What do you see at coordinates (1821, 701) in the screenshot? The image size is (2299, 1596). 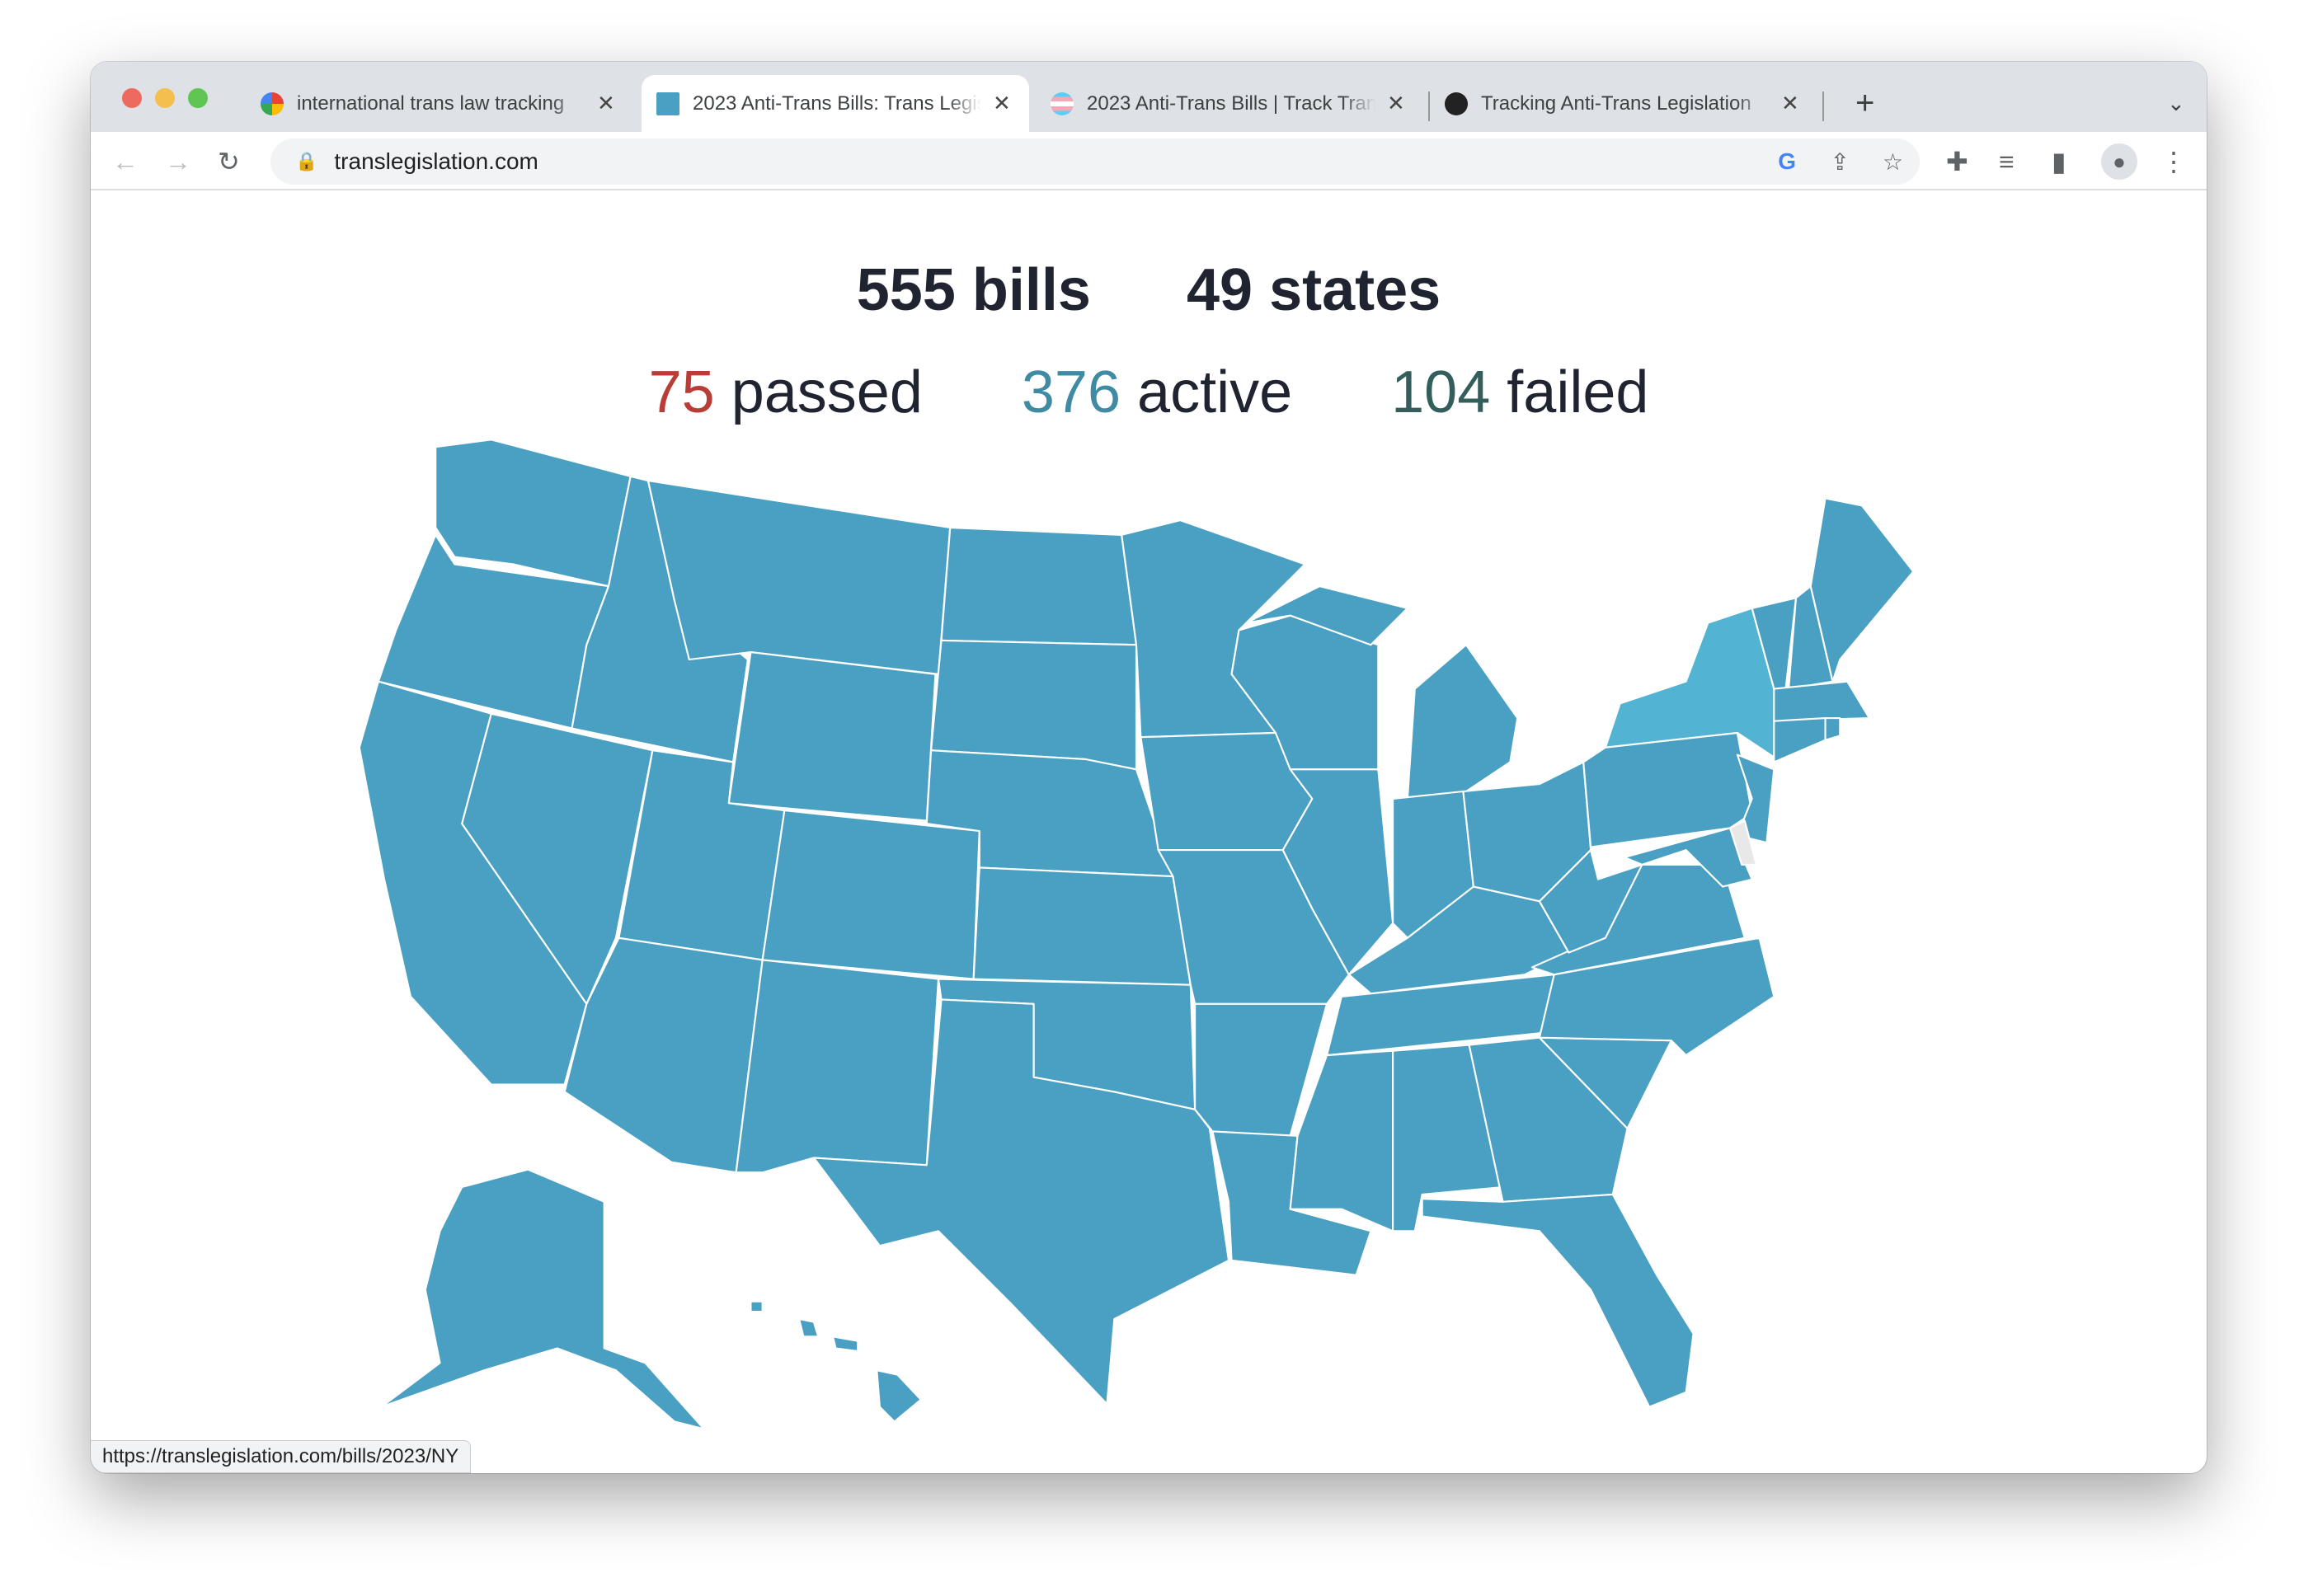 I see `state-MA` at bounding box center [1821, 701].